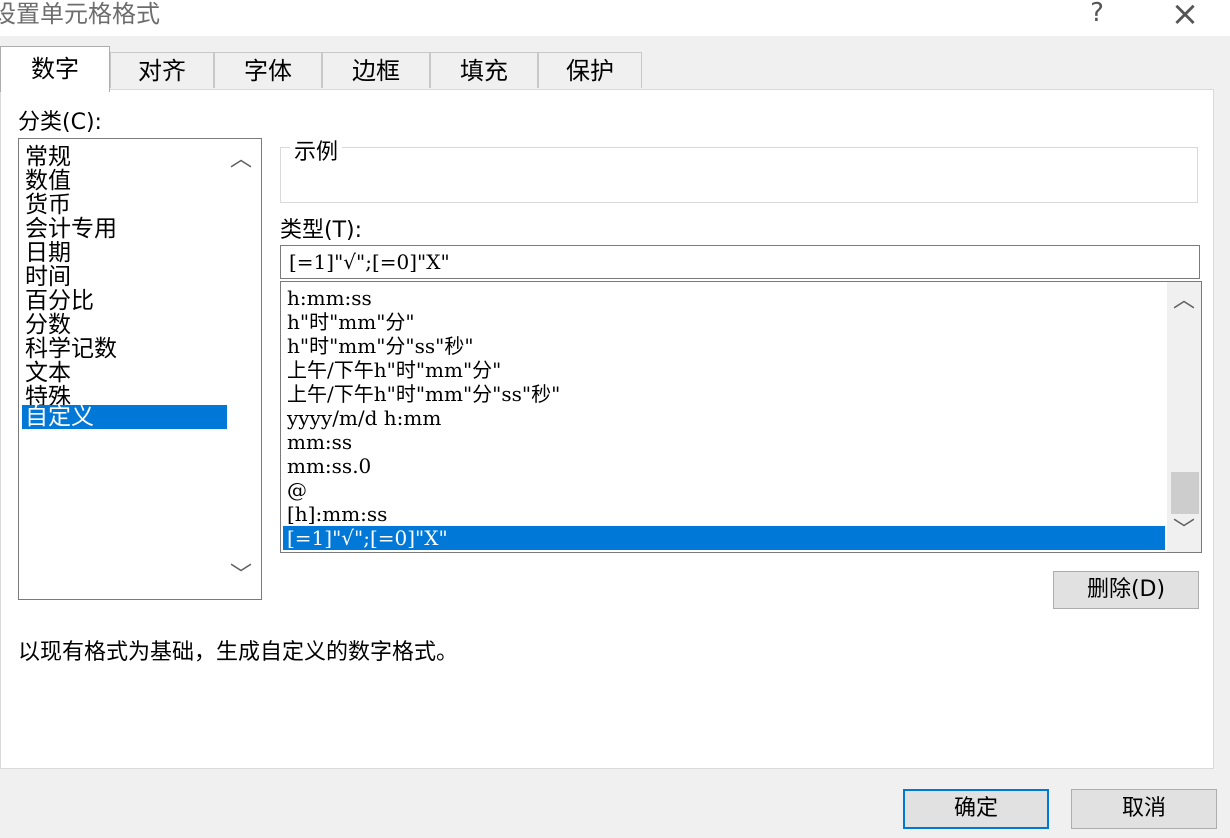  Describe the element at coordinates (329, 466) in the screenshot. I see `format-item: mm:ss.0` at that location.